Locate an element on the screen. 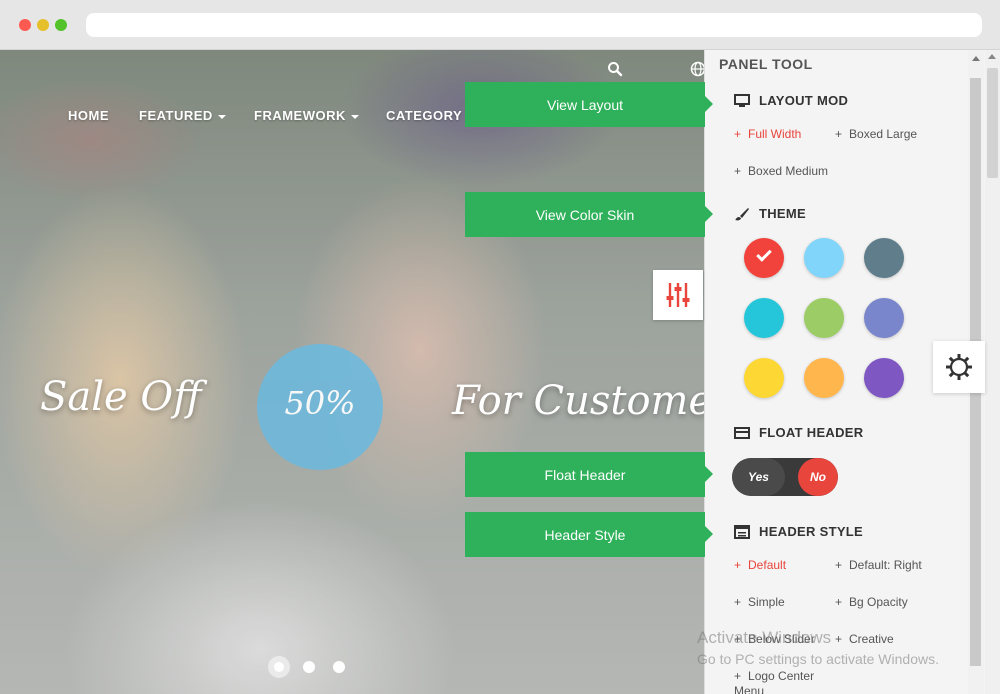  discount-circle: 50% is located at coordinates (320, 407).